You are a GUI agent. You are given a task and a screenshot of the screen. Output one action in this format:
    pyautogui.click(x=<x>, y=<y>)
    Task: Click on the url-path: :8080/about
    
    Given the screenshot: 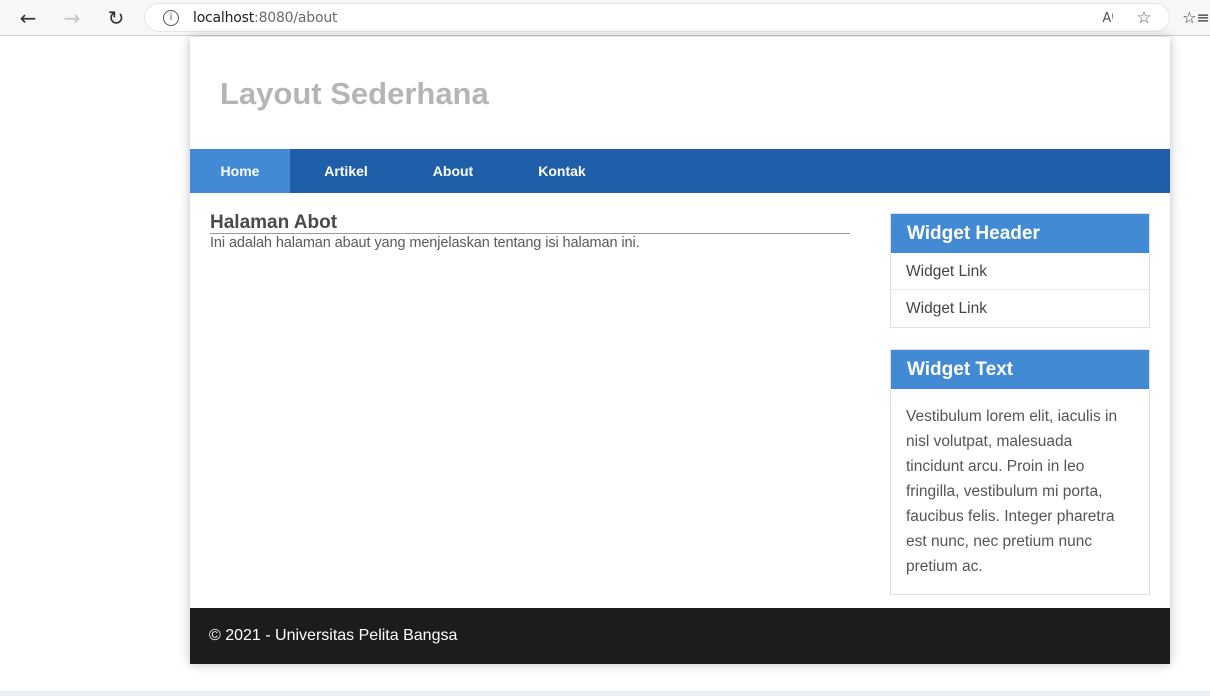 What is the action you would take?
    pyautogui.click(x=296, y=18)
    